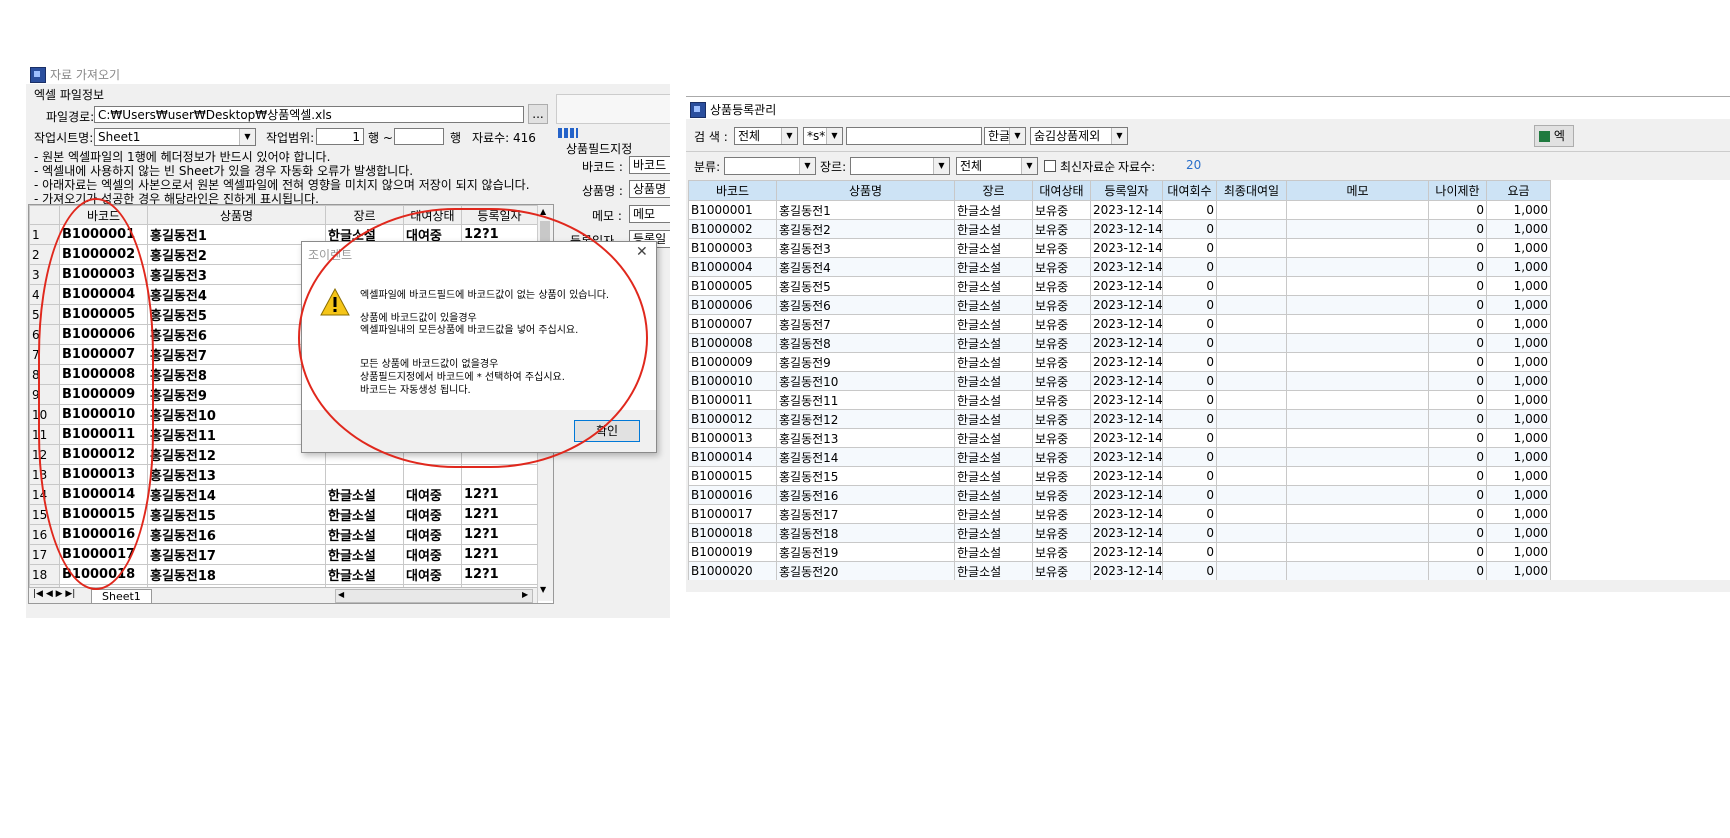  Describe the element at coordinates (236, 554) in the screenshot. I see `cell-name: 홍길동전17` at that location.